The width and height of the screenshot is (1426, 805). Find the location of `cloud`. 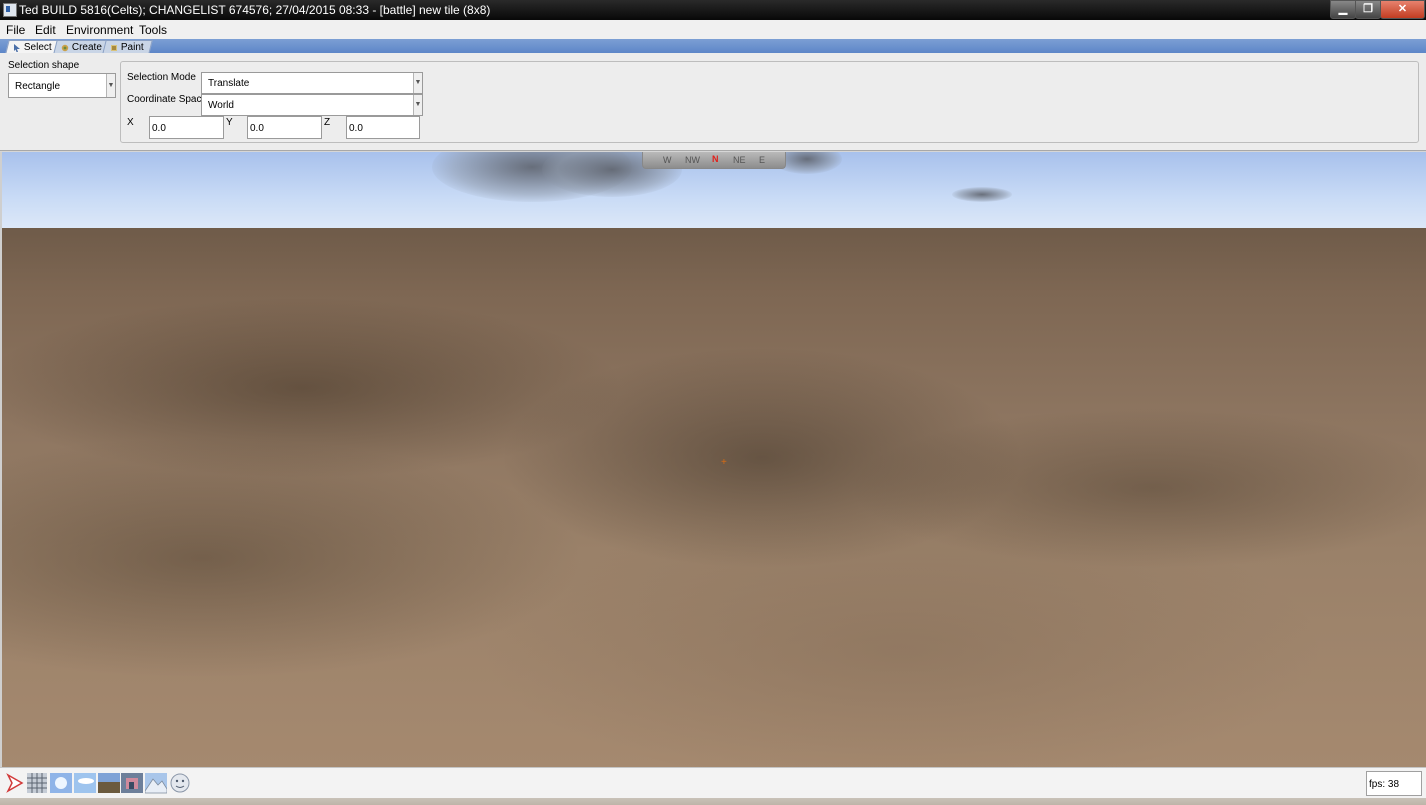

cloud is located at coordinates (982, 194).